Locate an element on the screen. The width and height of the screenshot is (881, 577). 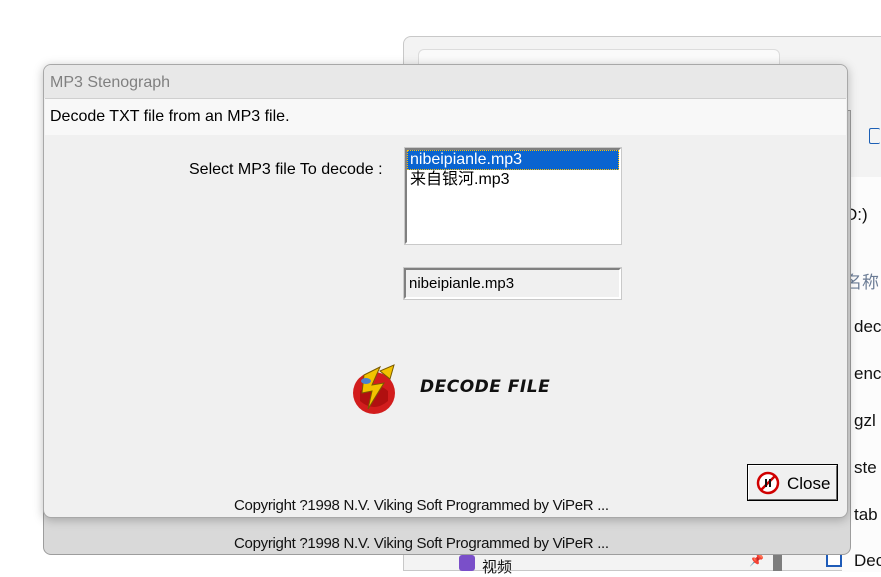
selected-file-field: nibeipianle.mp3 is located at coordinates (512, 283).